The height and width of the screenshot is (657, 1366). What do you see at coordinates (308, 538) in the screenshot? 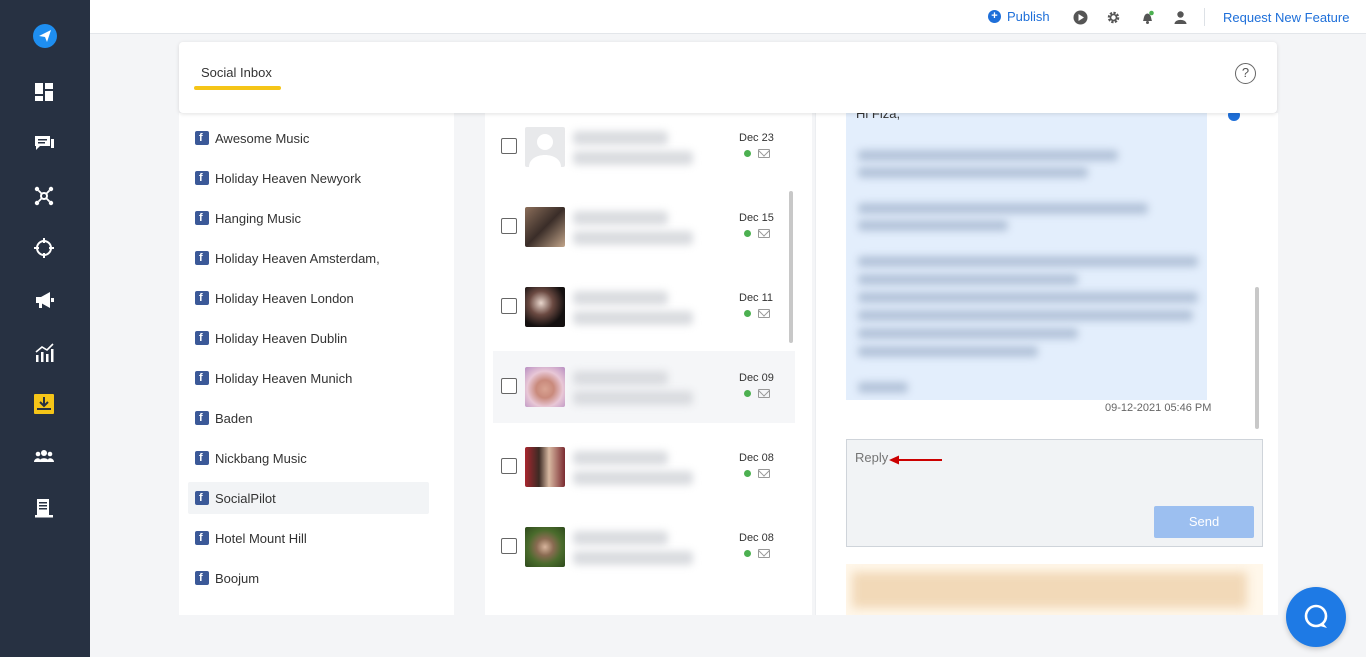
I see `account-item: Hotel Mount Hill` at bounding box center [308, 538].